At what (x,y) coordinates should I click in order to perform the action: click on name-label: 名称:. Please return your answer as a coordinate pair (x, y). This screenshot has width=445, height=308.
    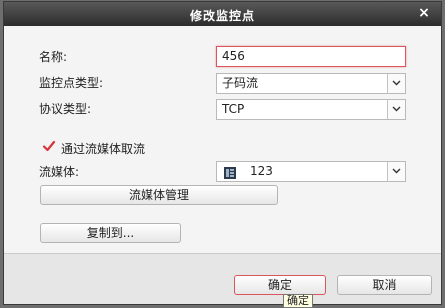
    Looking at the image, I should click on (53, 57).